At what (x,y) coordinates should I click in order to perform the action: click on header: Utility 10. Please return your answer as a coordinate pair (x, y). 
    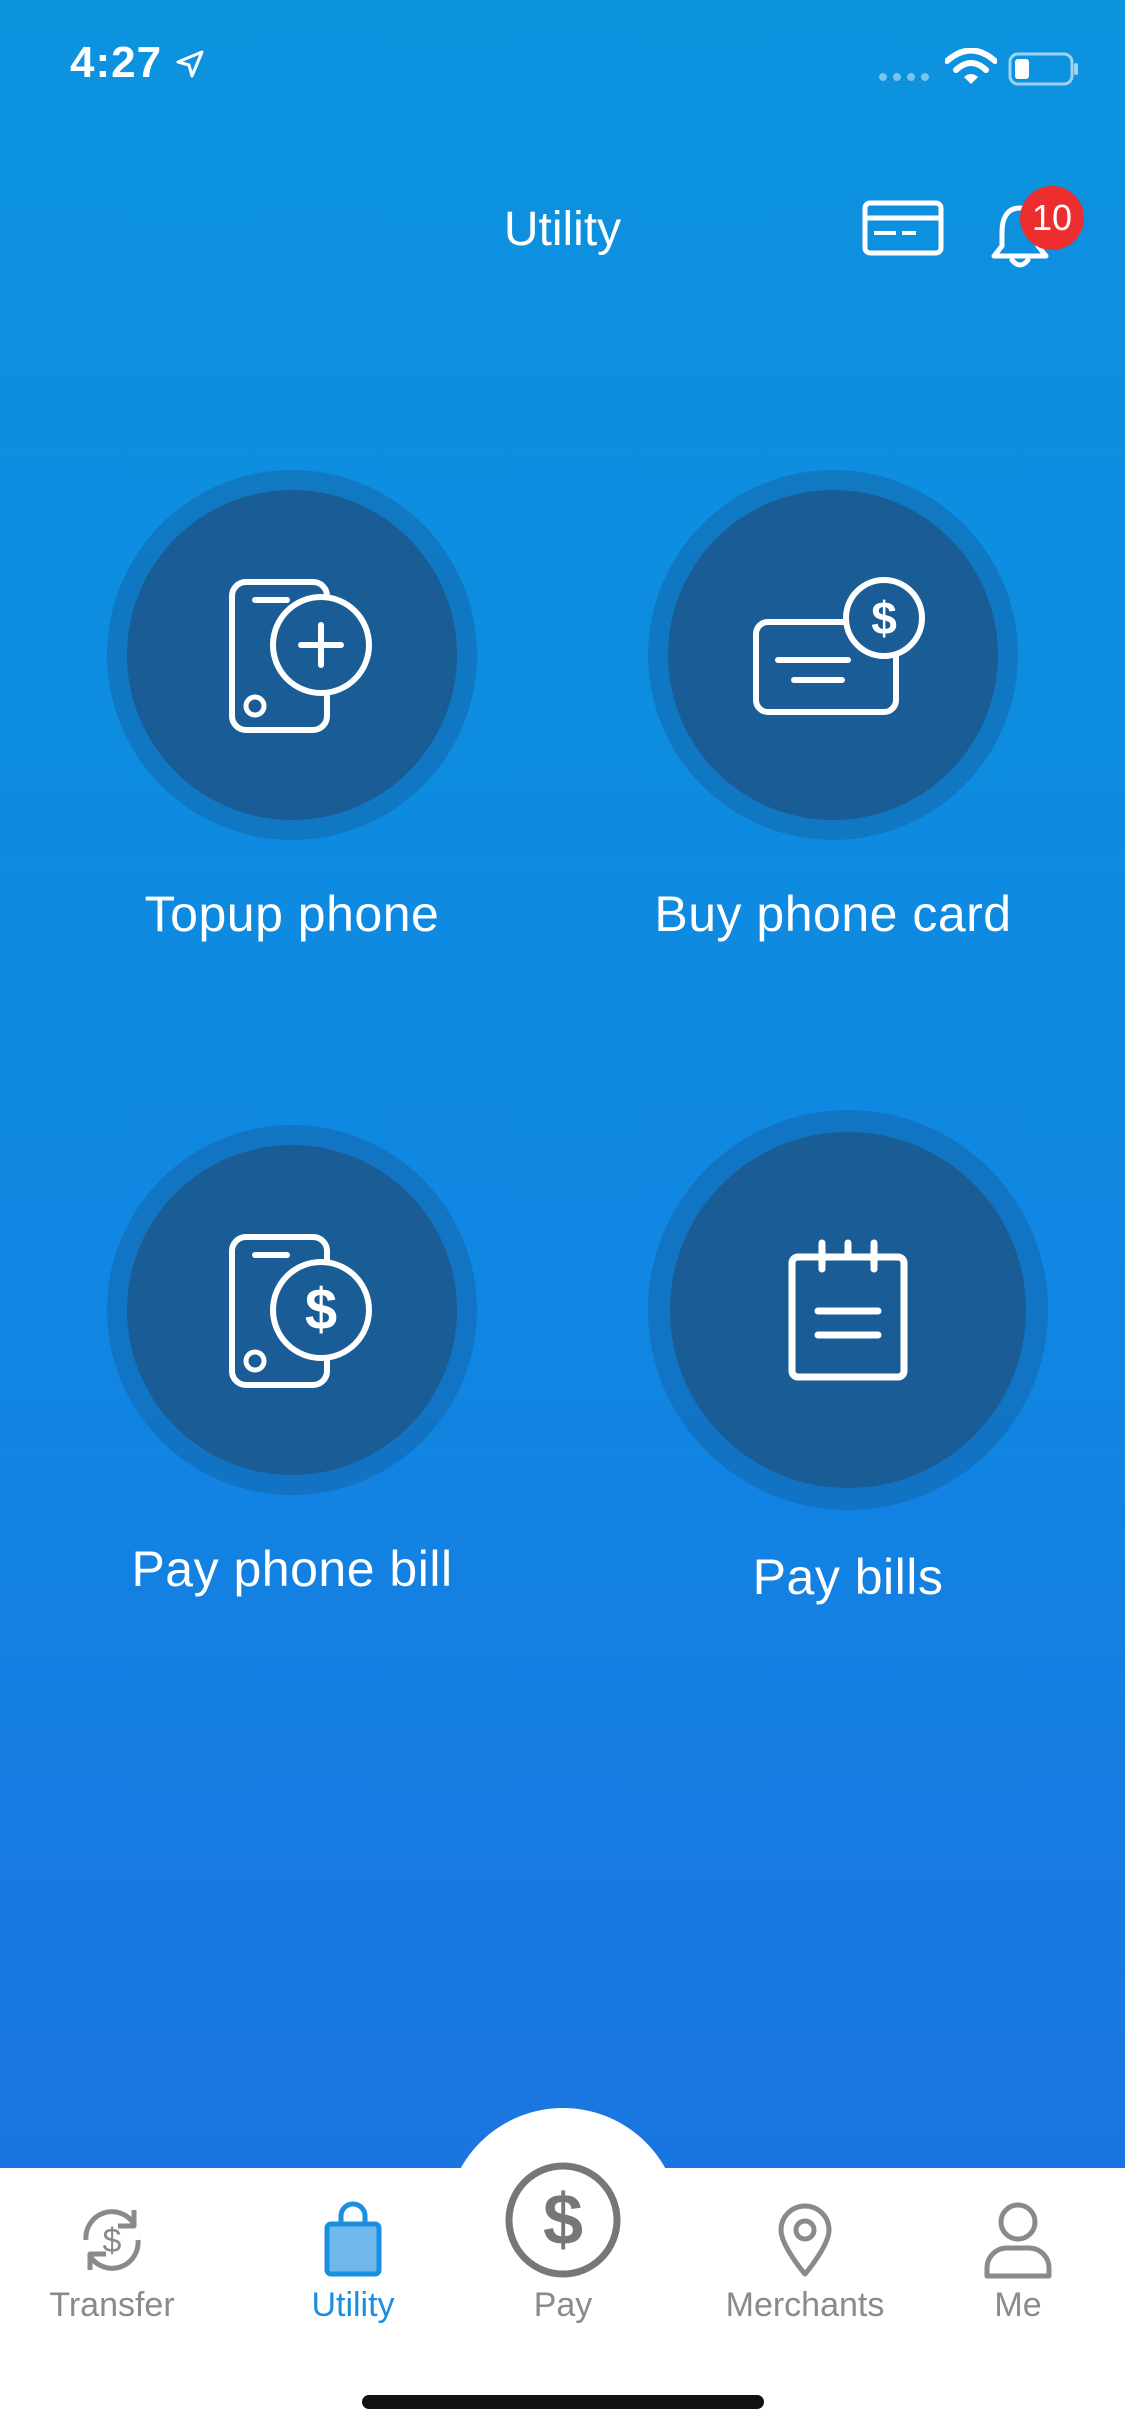
    Looking at the image, I should click on (562, 230).